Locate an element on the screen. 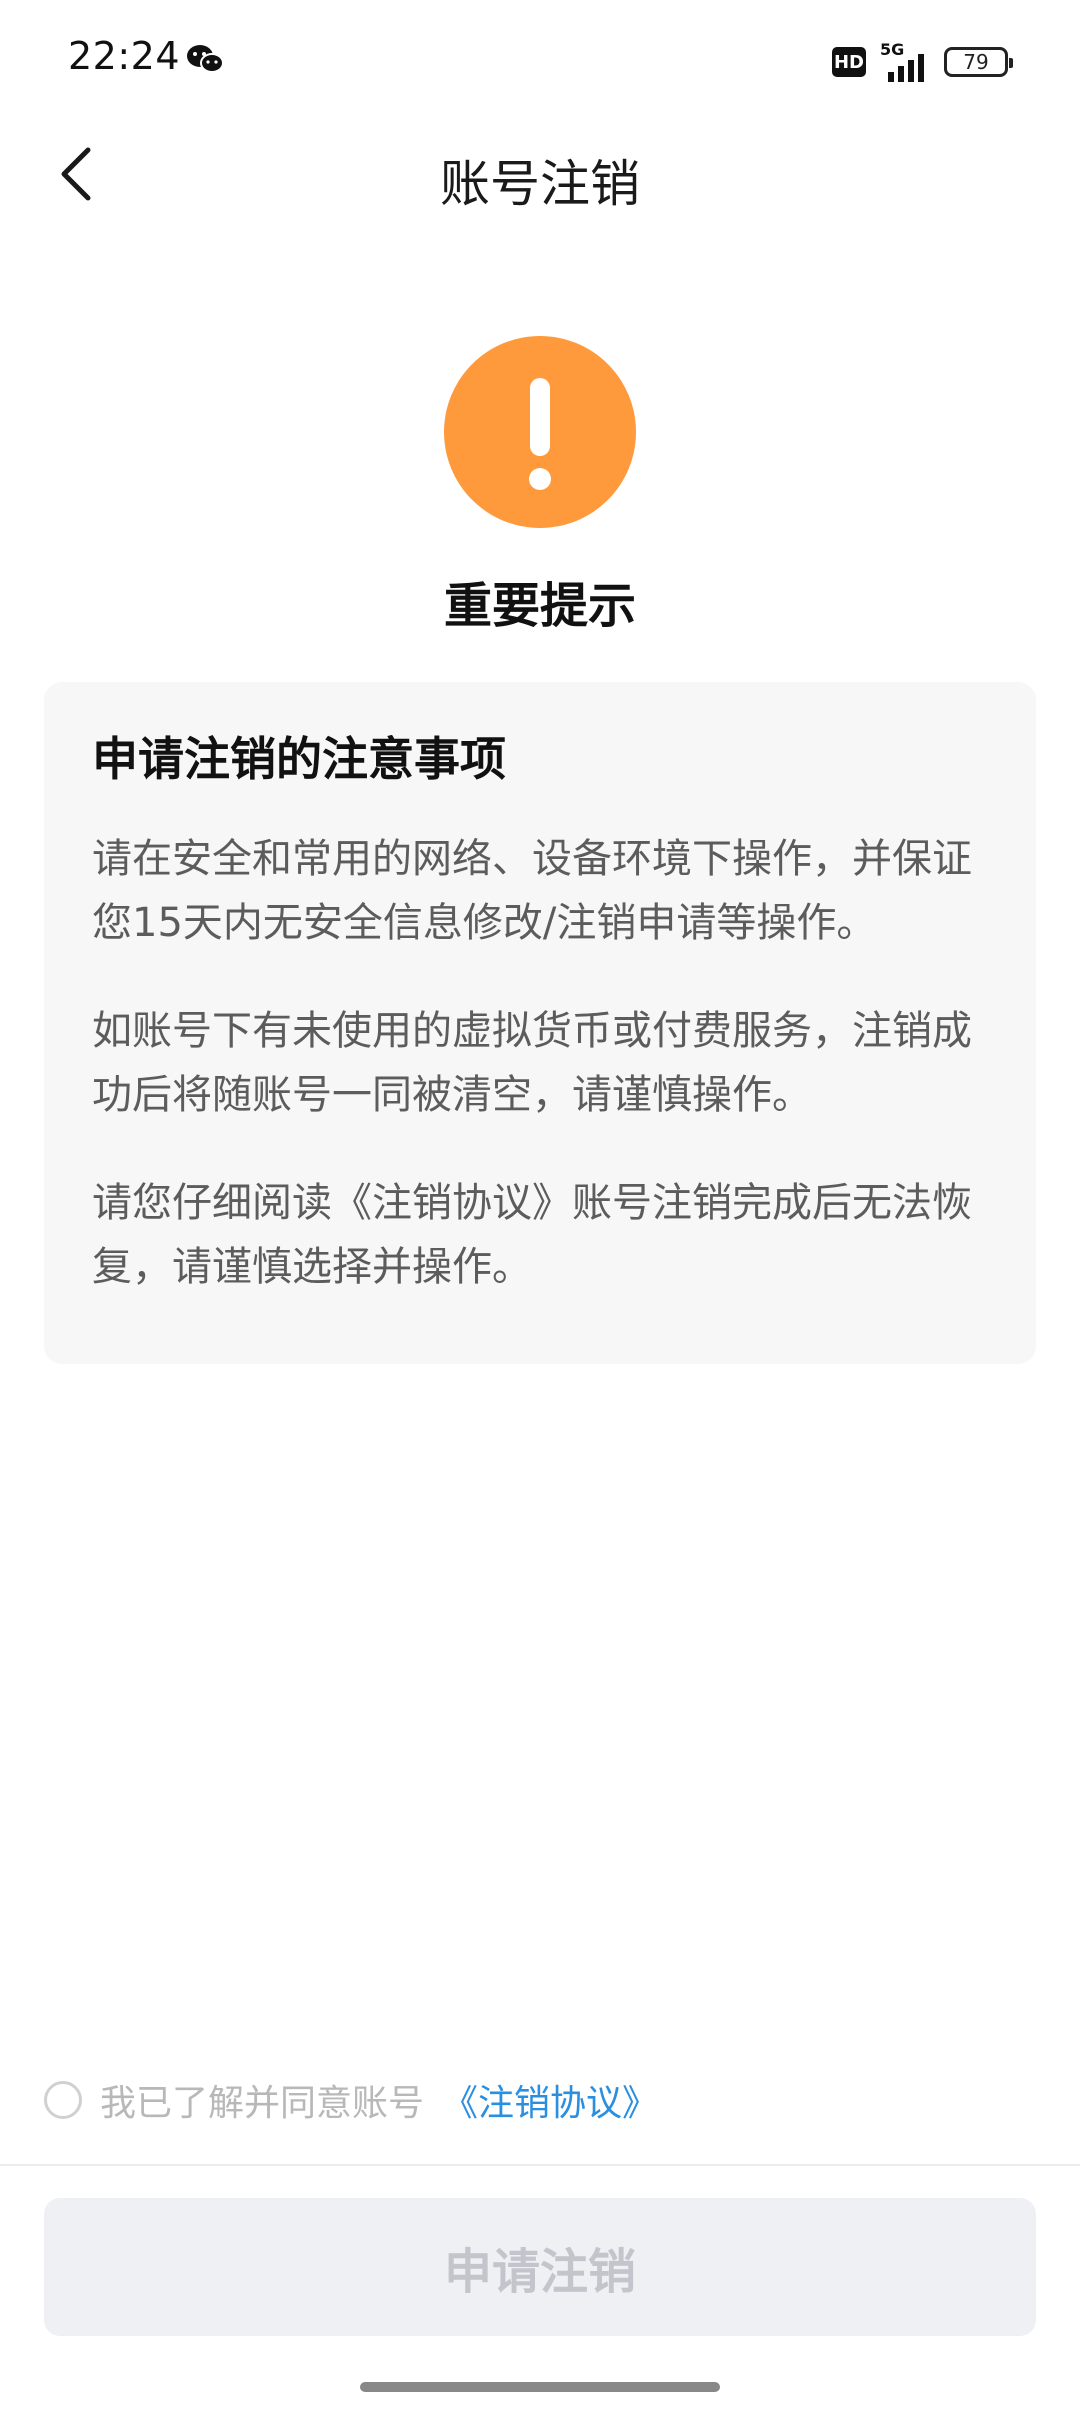 Image resolution: width=1080 pixels, height=2412 pixels. page-title: 账号注销 is located at coordinates (540, 184).